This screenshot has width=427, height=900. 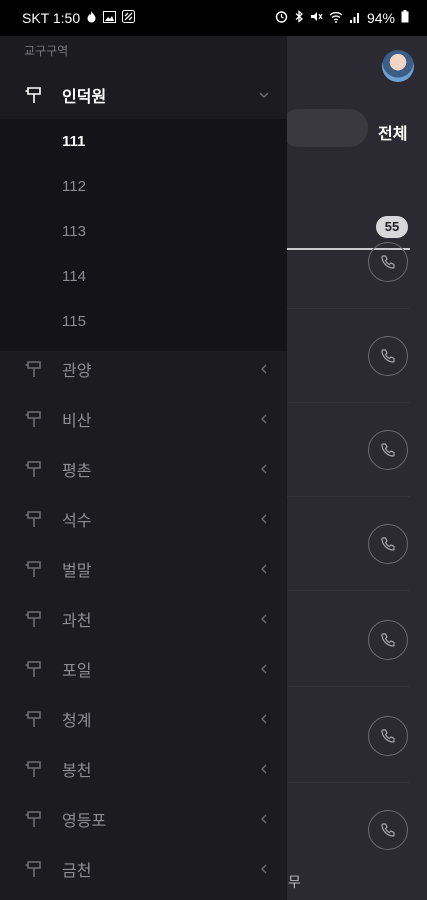 I want to click on group-label: 비산, so click(x=77, y=421).